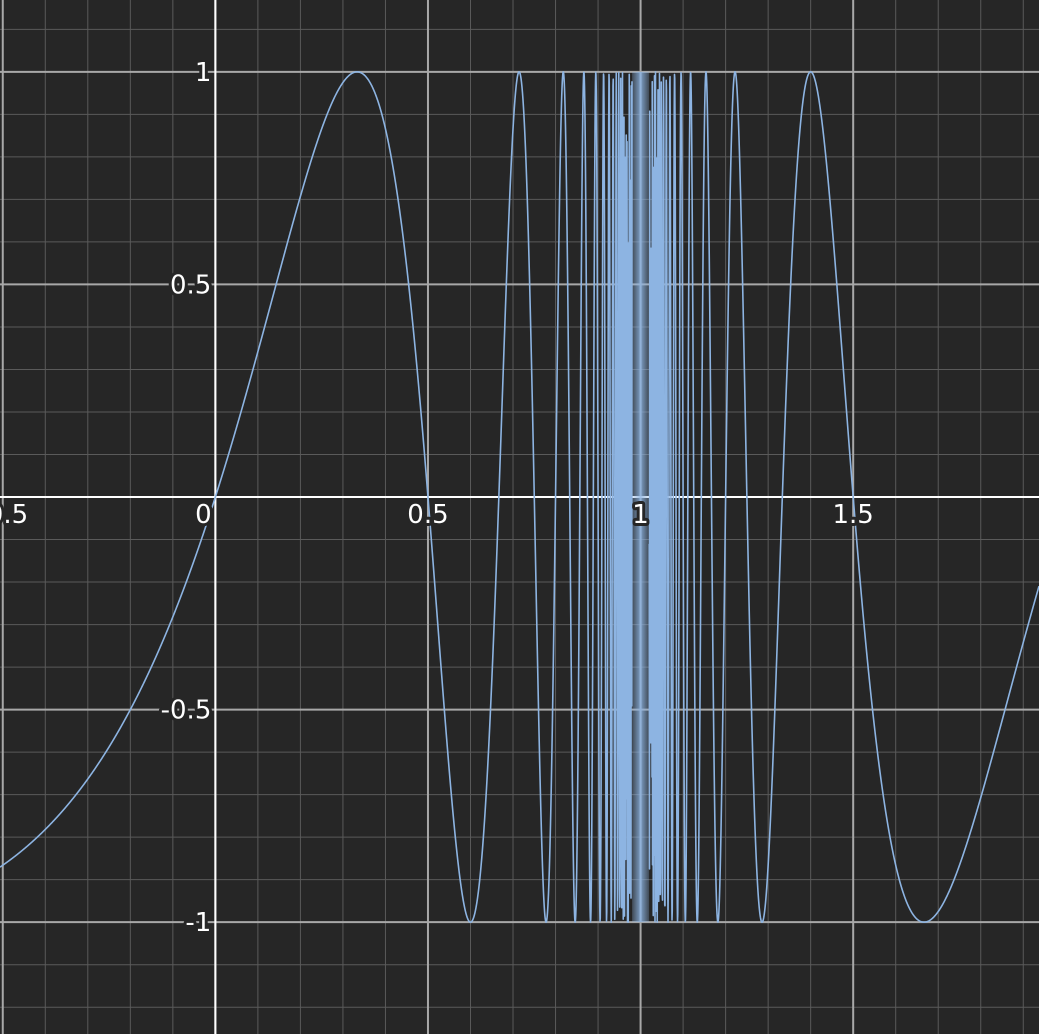 This screenshot has width=1039, height=1034. I want to click on x-tick-label: 0.5, so click(427, 515).